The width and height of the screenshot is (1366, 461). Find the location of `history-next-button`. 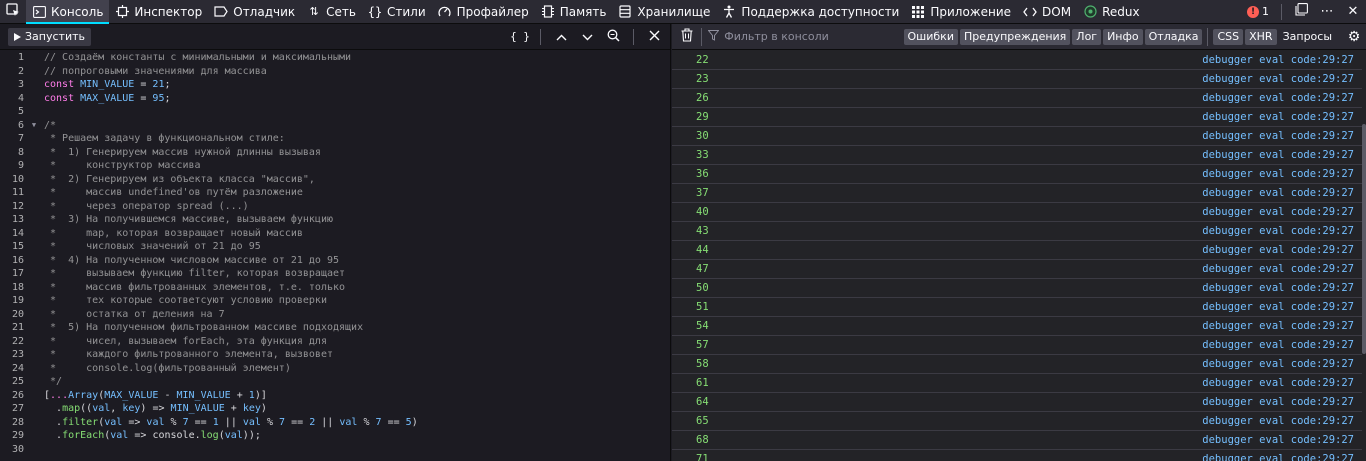

history-next-button is located at coordinates (587, 37).